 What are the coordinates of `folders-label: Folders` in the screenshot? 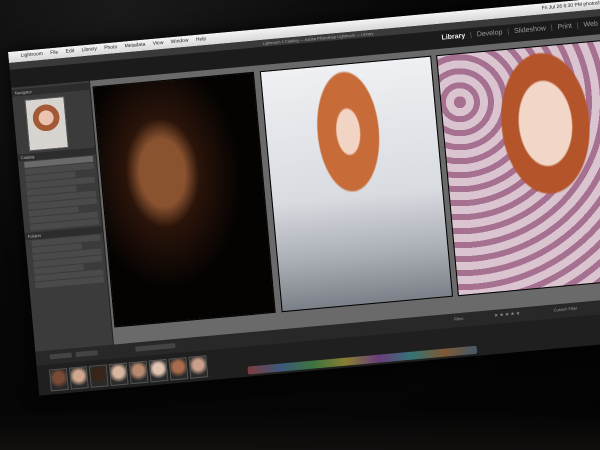 It's located at (34, 235).